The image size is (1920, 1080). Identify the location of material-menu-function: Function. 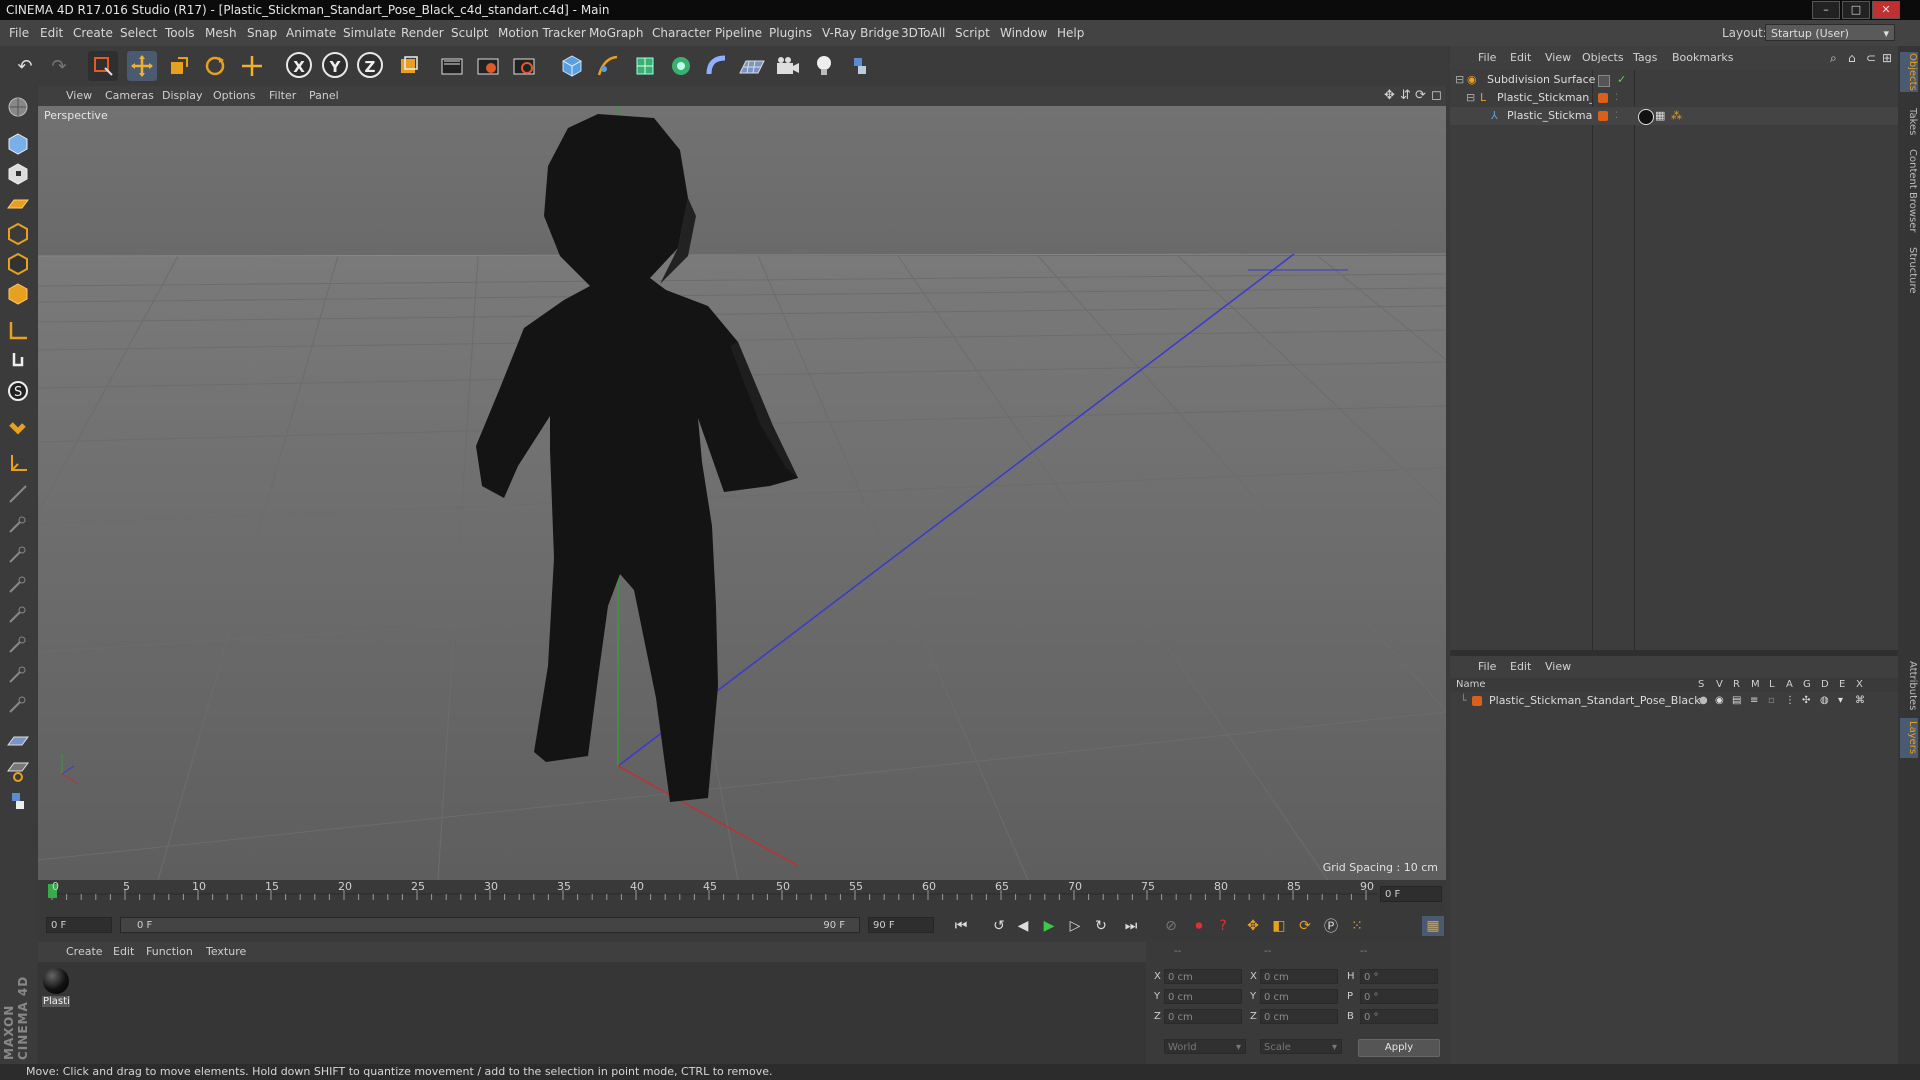
(169, 952).